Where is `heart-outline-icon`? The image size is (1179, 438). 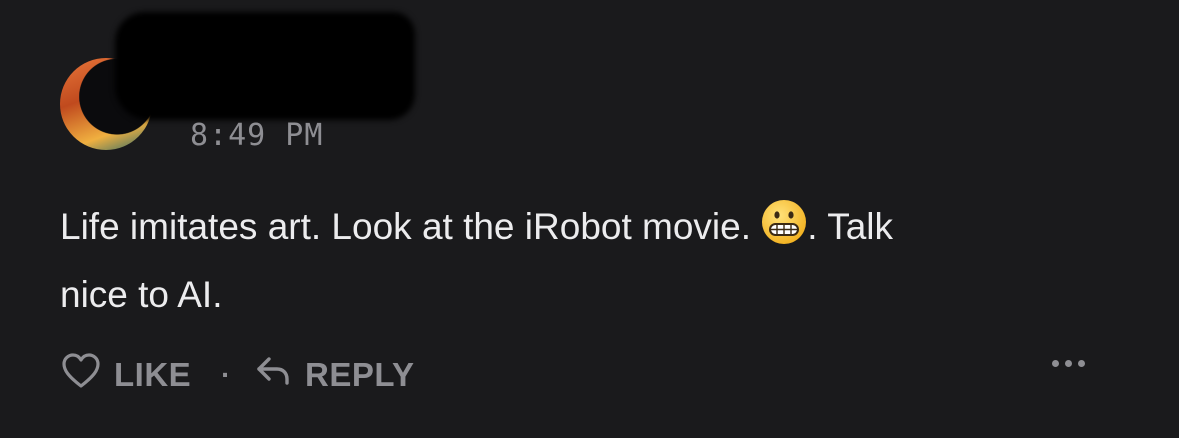
heart-outline-icon is located at coordinates (81, 375).